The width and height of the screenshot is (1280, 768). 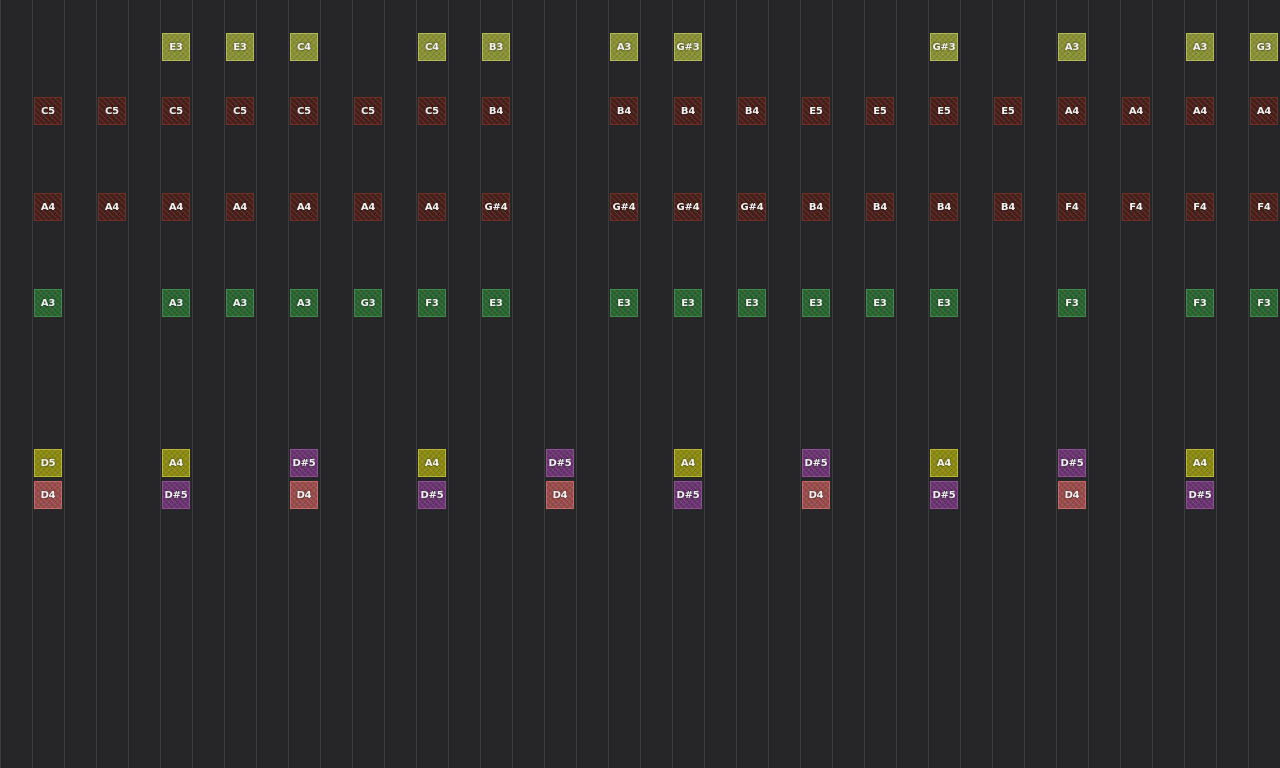 I want to click on note-block: B3, so click(x=496, y=47).